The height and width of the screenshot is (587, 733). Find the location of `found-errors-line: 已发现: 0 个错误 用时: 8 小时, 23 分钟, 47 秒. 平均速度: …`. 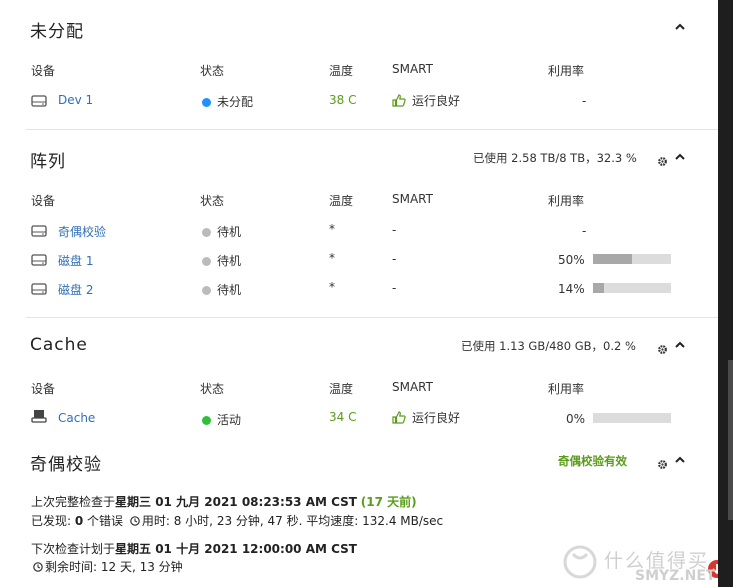

found-errors-line: 已发现: 0 个错误 用时: 8 小时, 23 分钟, 47 秒. 平均速度: … is located at coordinates (237, 520).